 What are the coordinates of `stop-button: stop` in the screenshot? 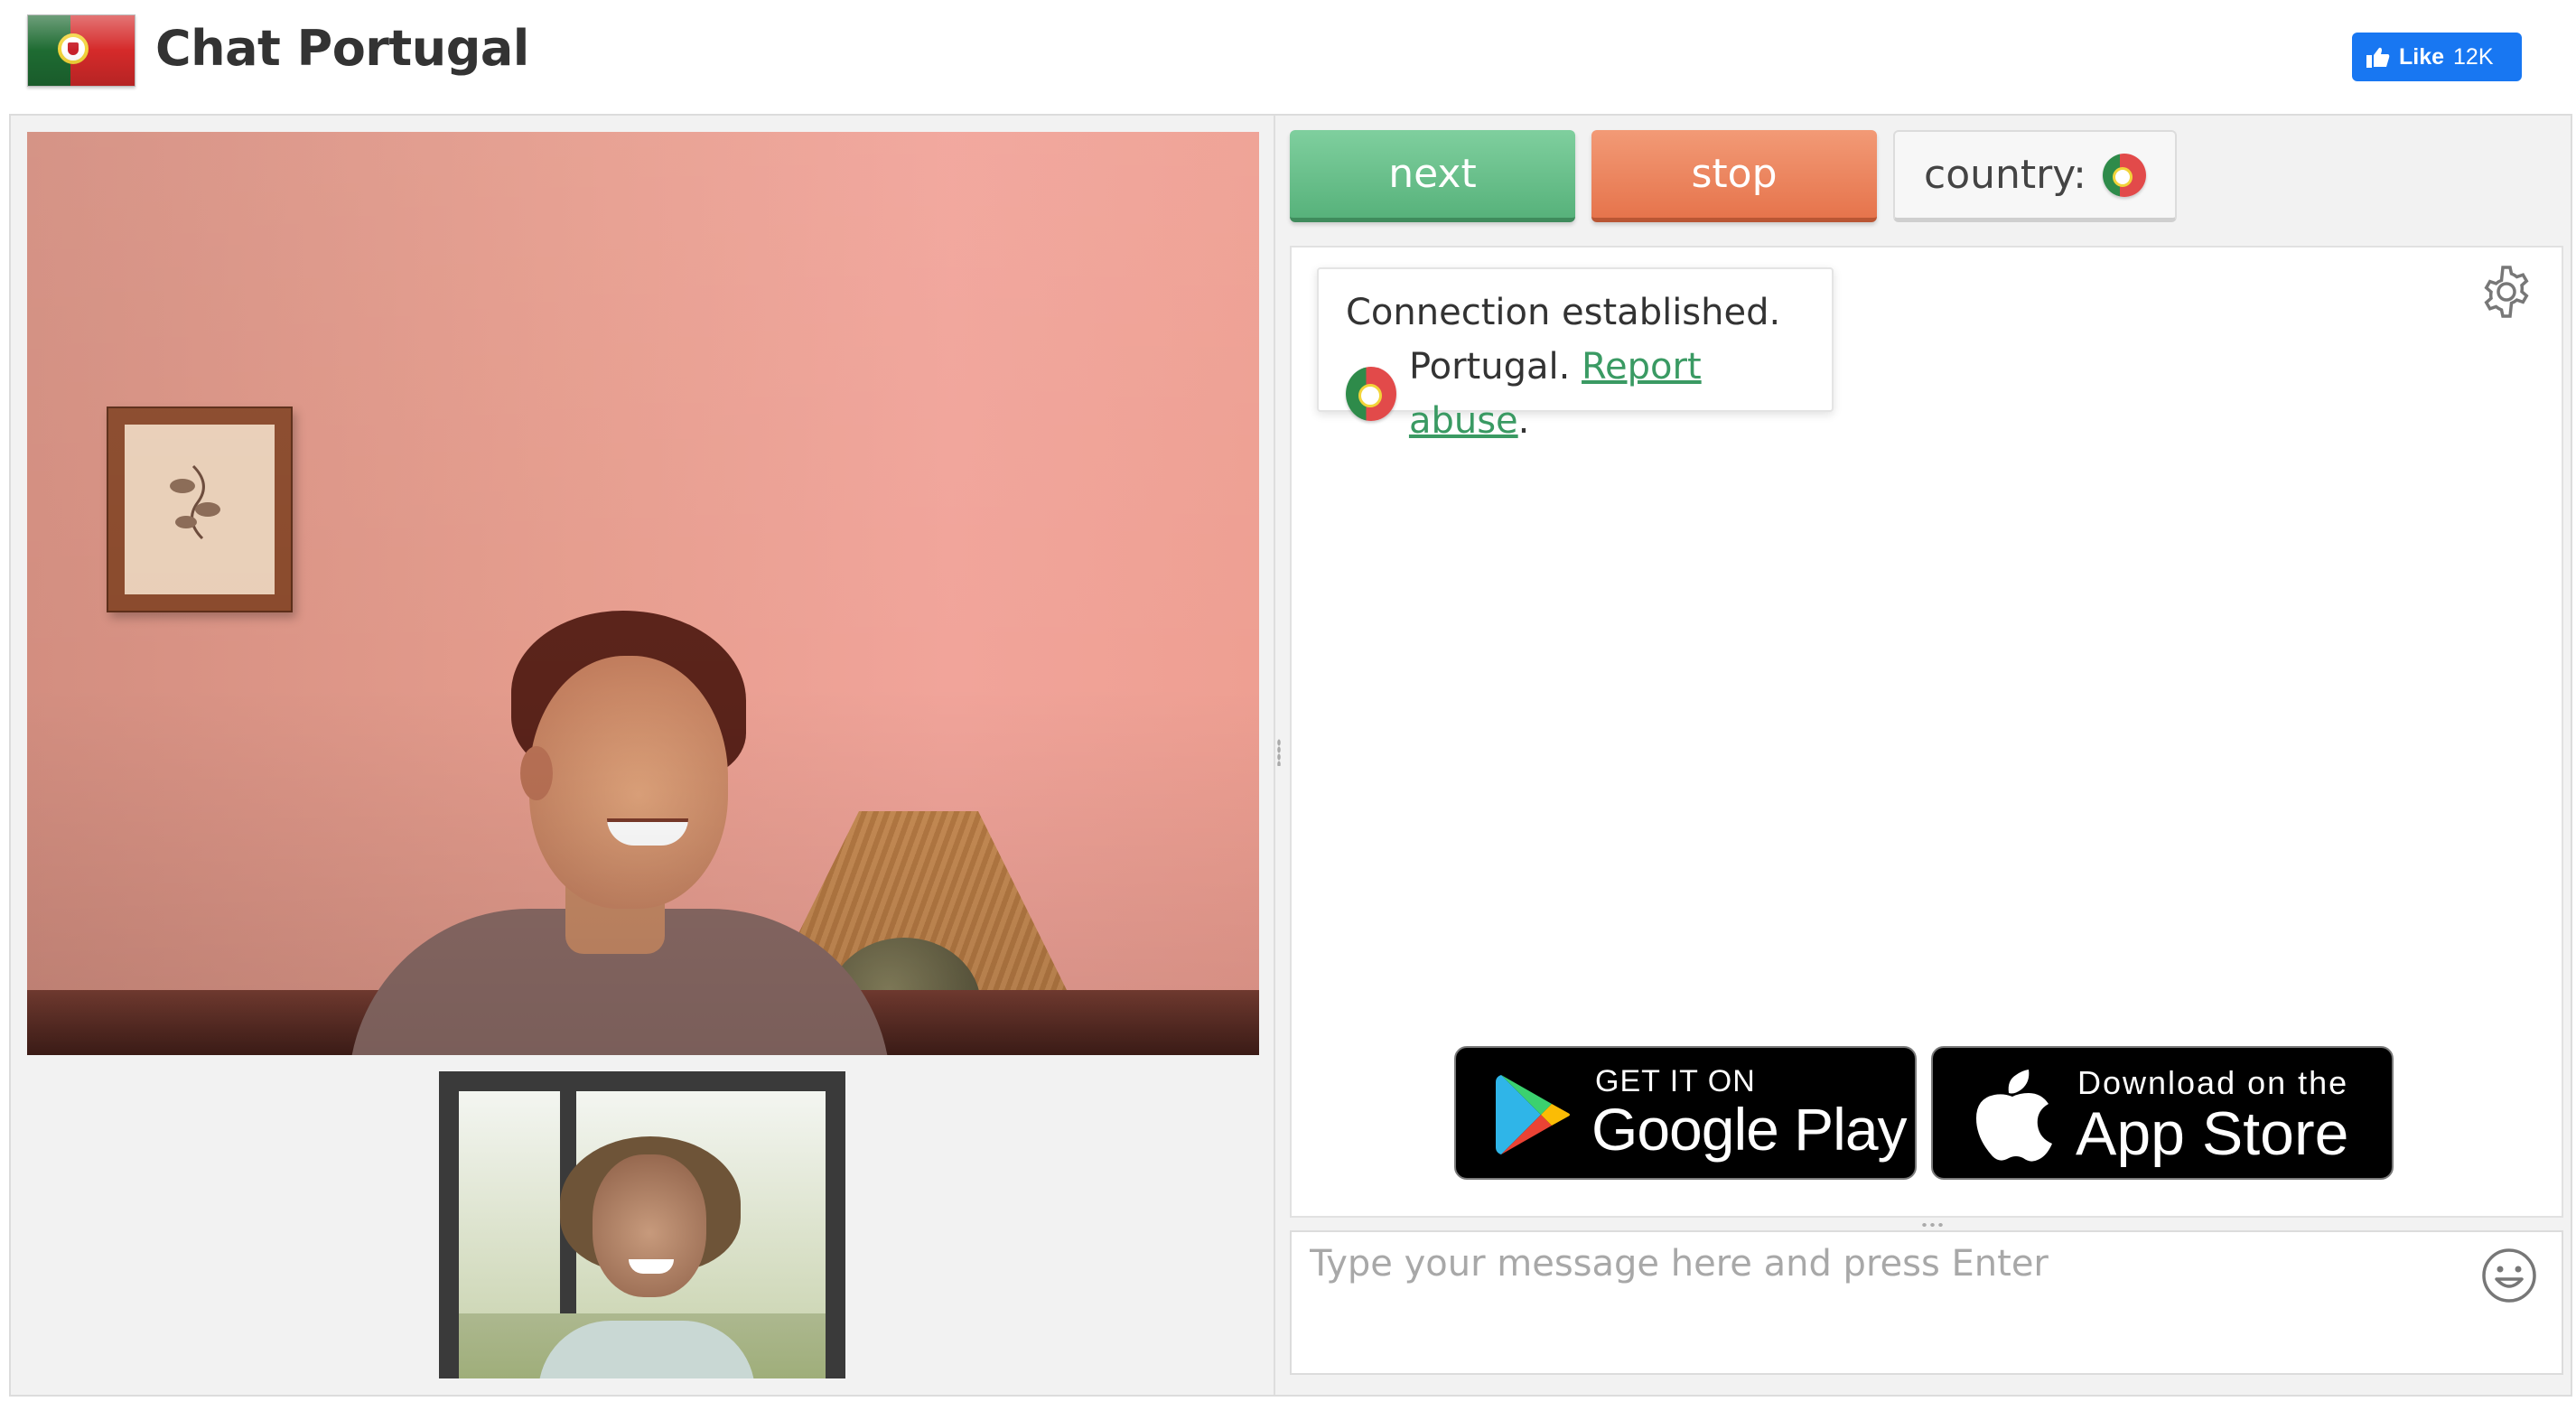 It's located at (1734, 176).